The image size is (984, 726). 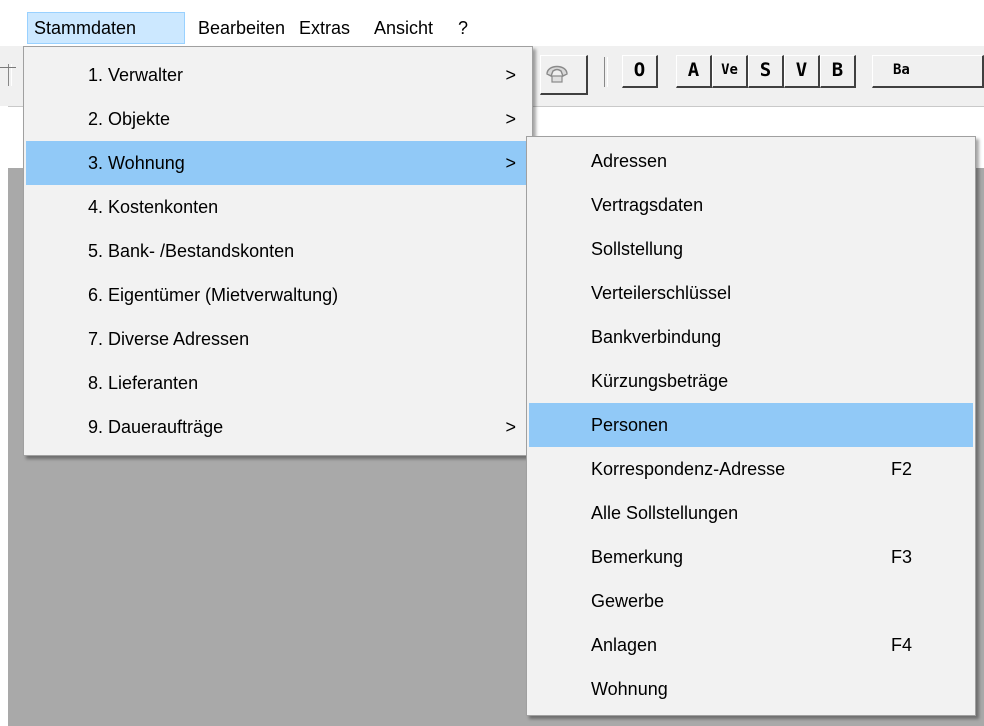 I want to click on submenu-item-sollstellung: Sollstellung, so click(x=751, y=249).